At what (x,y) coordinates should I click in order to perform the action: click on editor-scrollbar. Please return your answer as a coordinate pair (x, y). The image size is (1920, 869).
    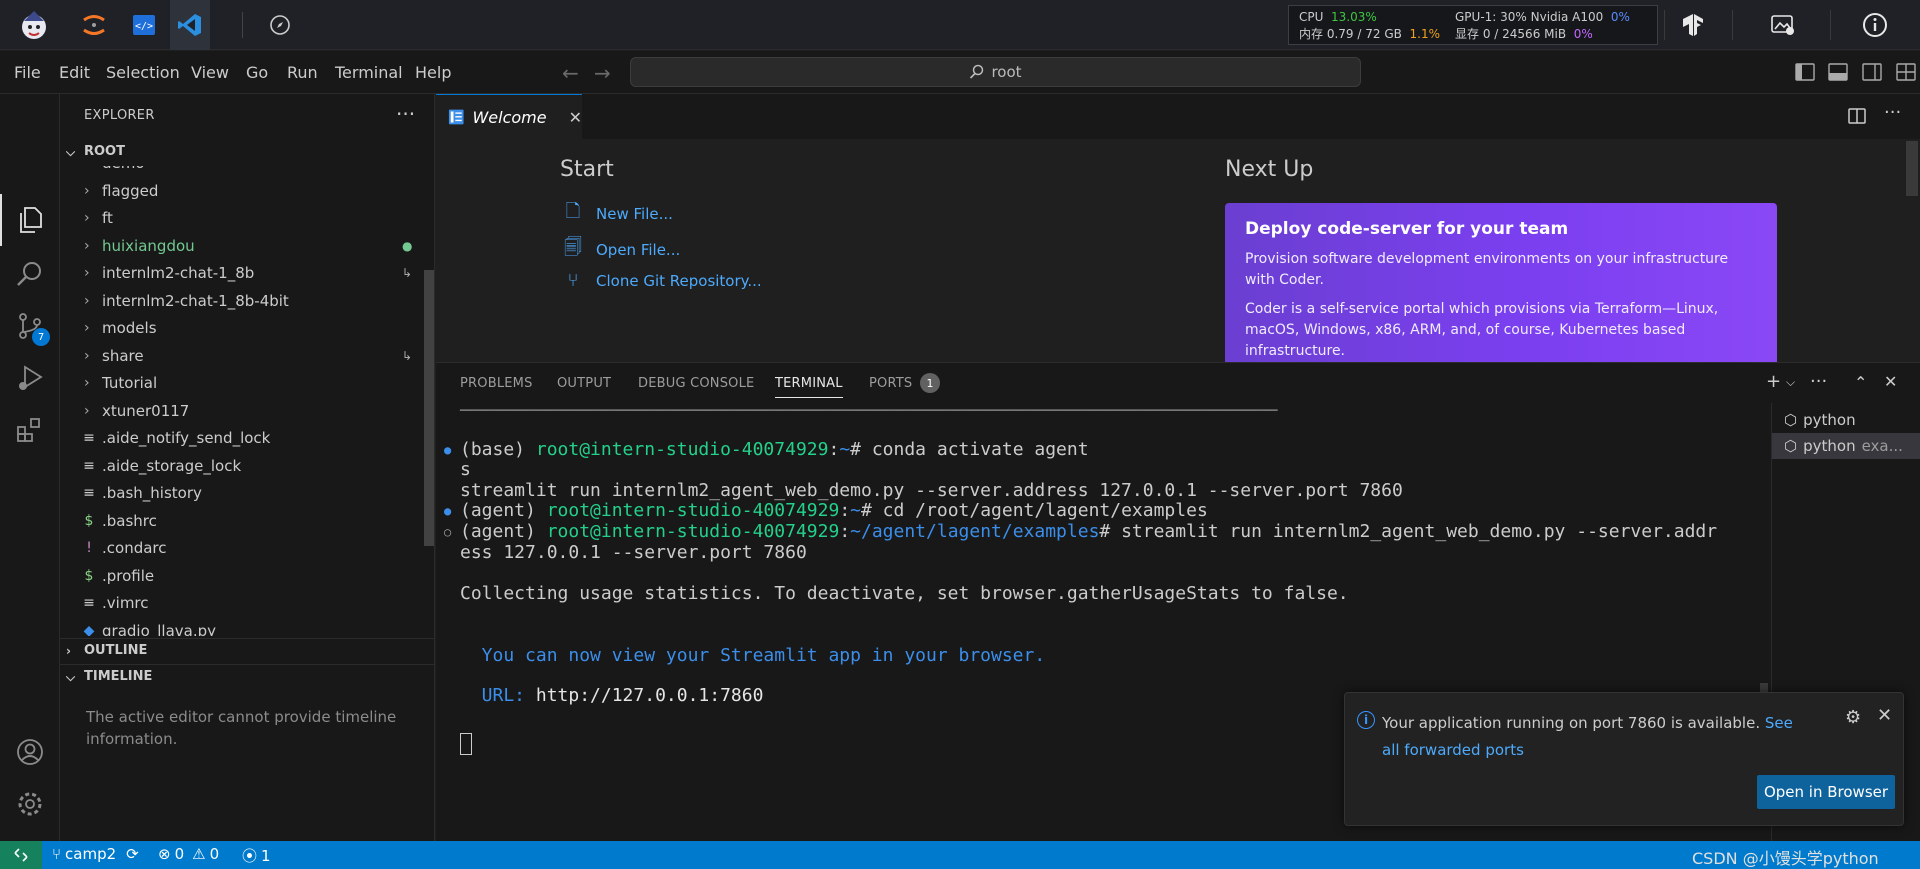
    Looking at the image, I should click on (1912, 168).